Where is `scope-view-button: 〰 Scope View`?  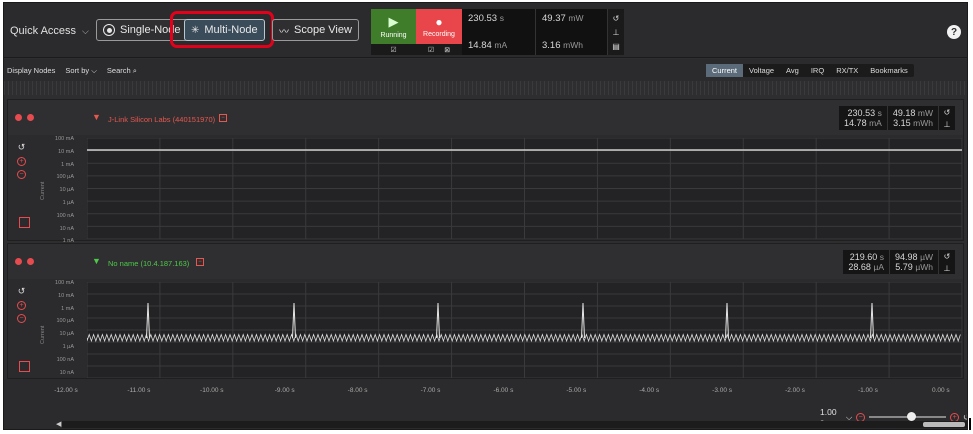 scope-view-button: 〰 Scope View is located at coordinates (315, 30).